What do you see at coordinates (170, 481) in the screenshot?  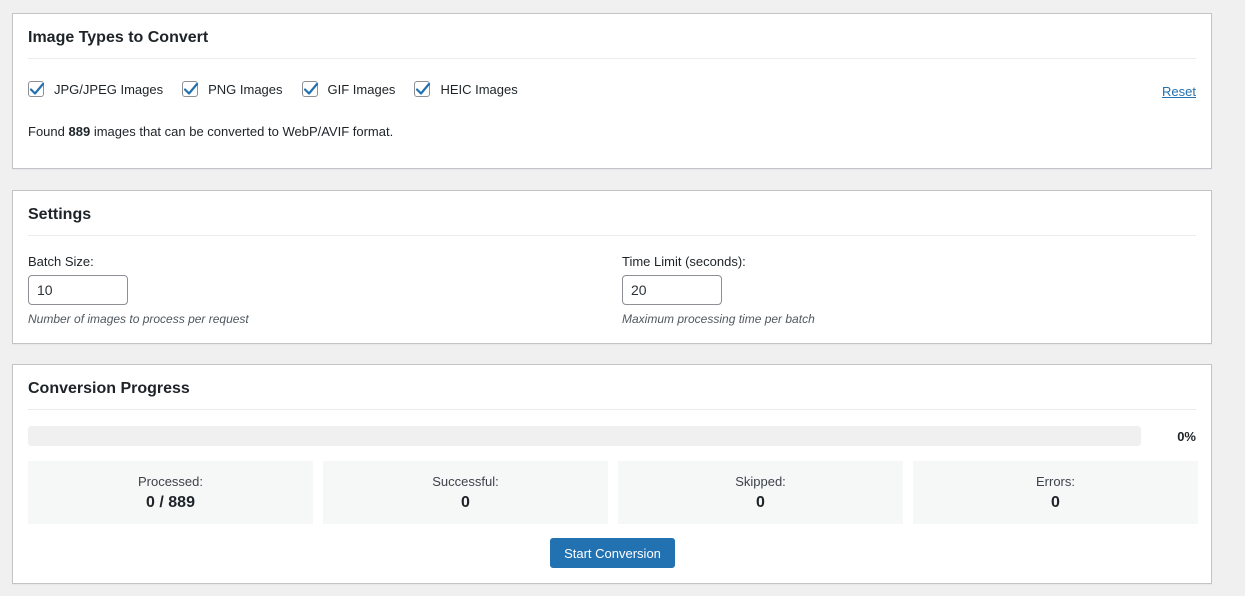 I see `stat-processed-label: Processed:` at bounding box center [170, 481].